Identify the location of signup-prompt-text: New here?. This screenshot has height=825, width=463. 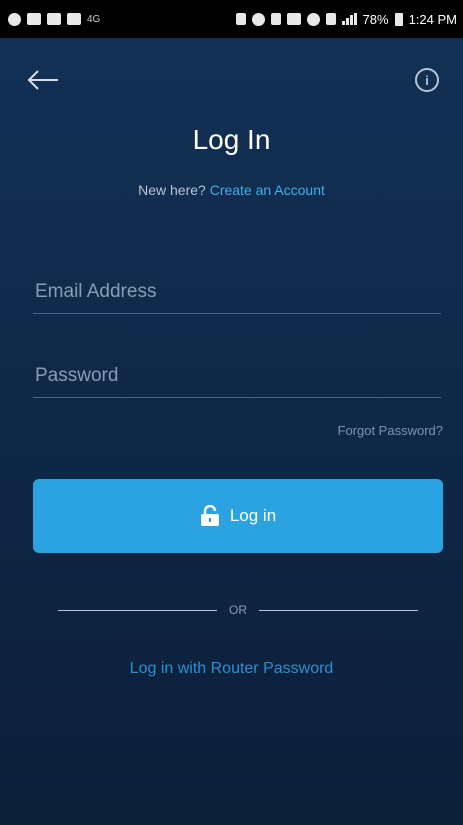
(172, 190).